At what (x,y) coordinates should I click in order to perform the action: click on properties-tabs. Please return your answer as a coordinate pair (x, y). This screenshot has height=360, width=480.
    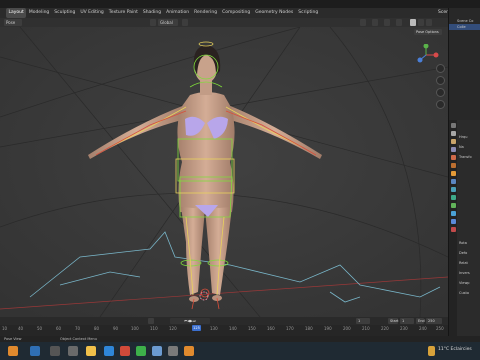
    Looking at the image, I should click on (453, 228).